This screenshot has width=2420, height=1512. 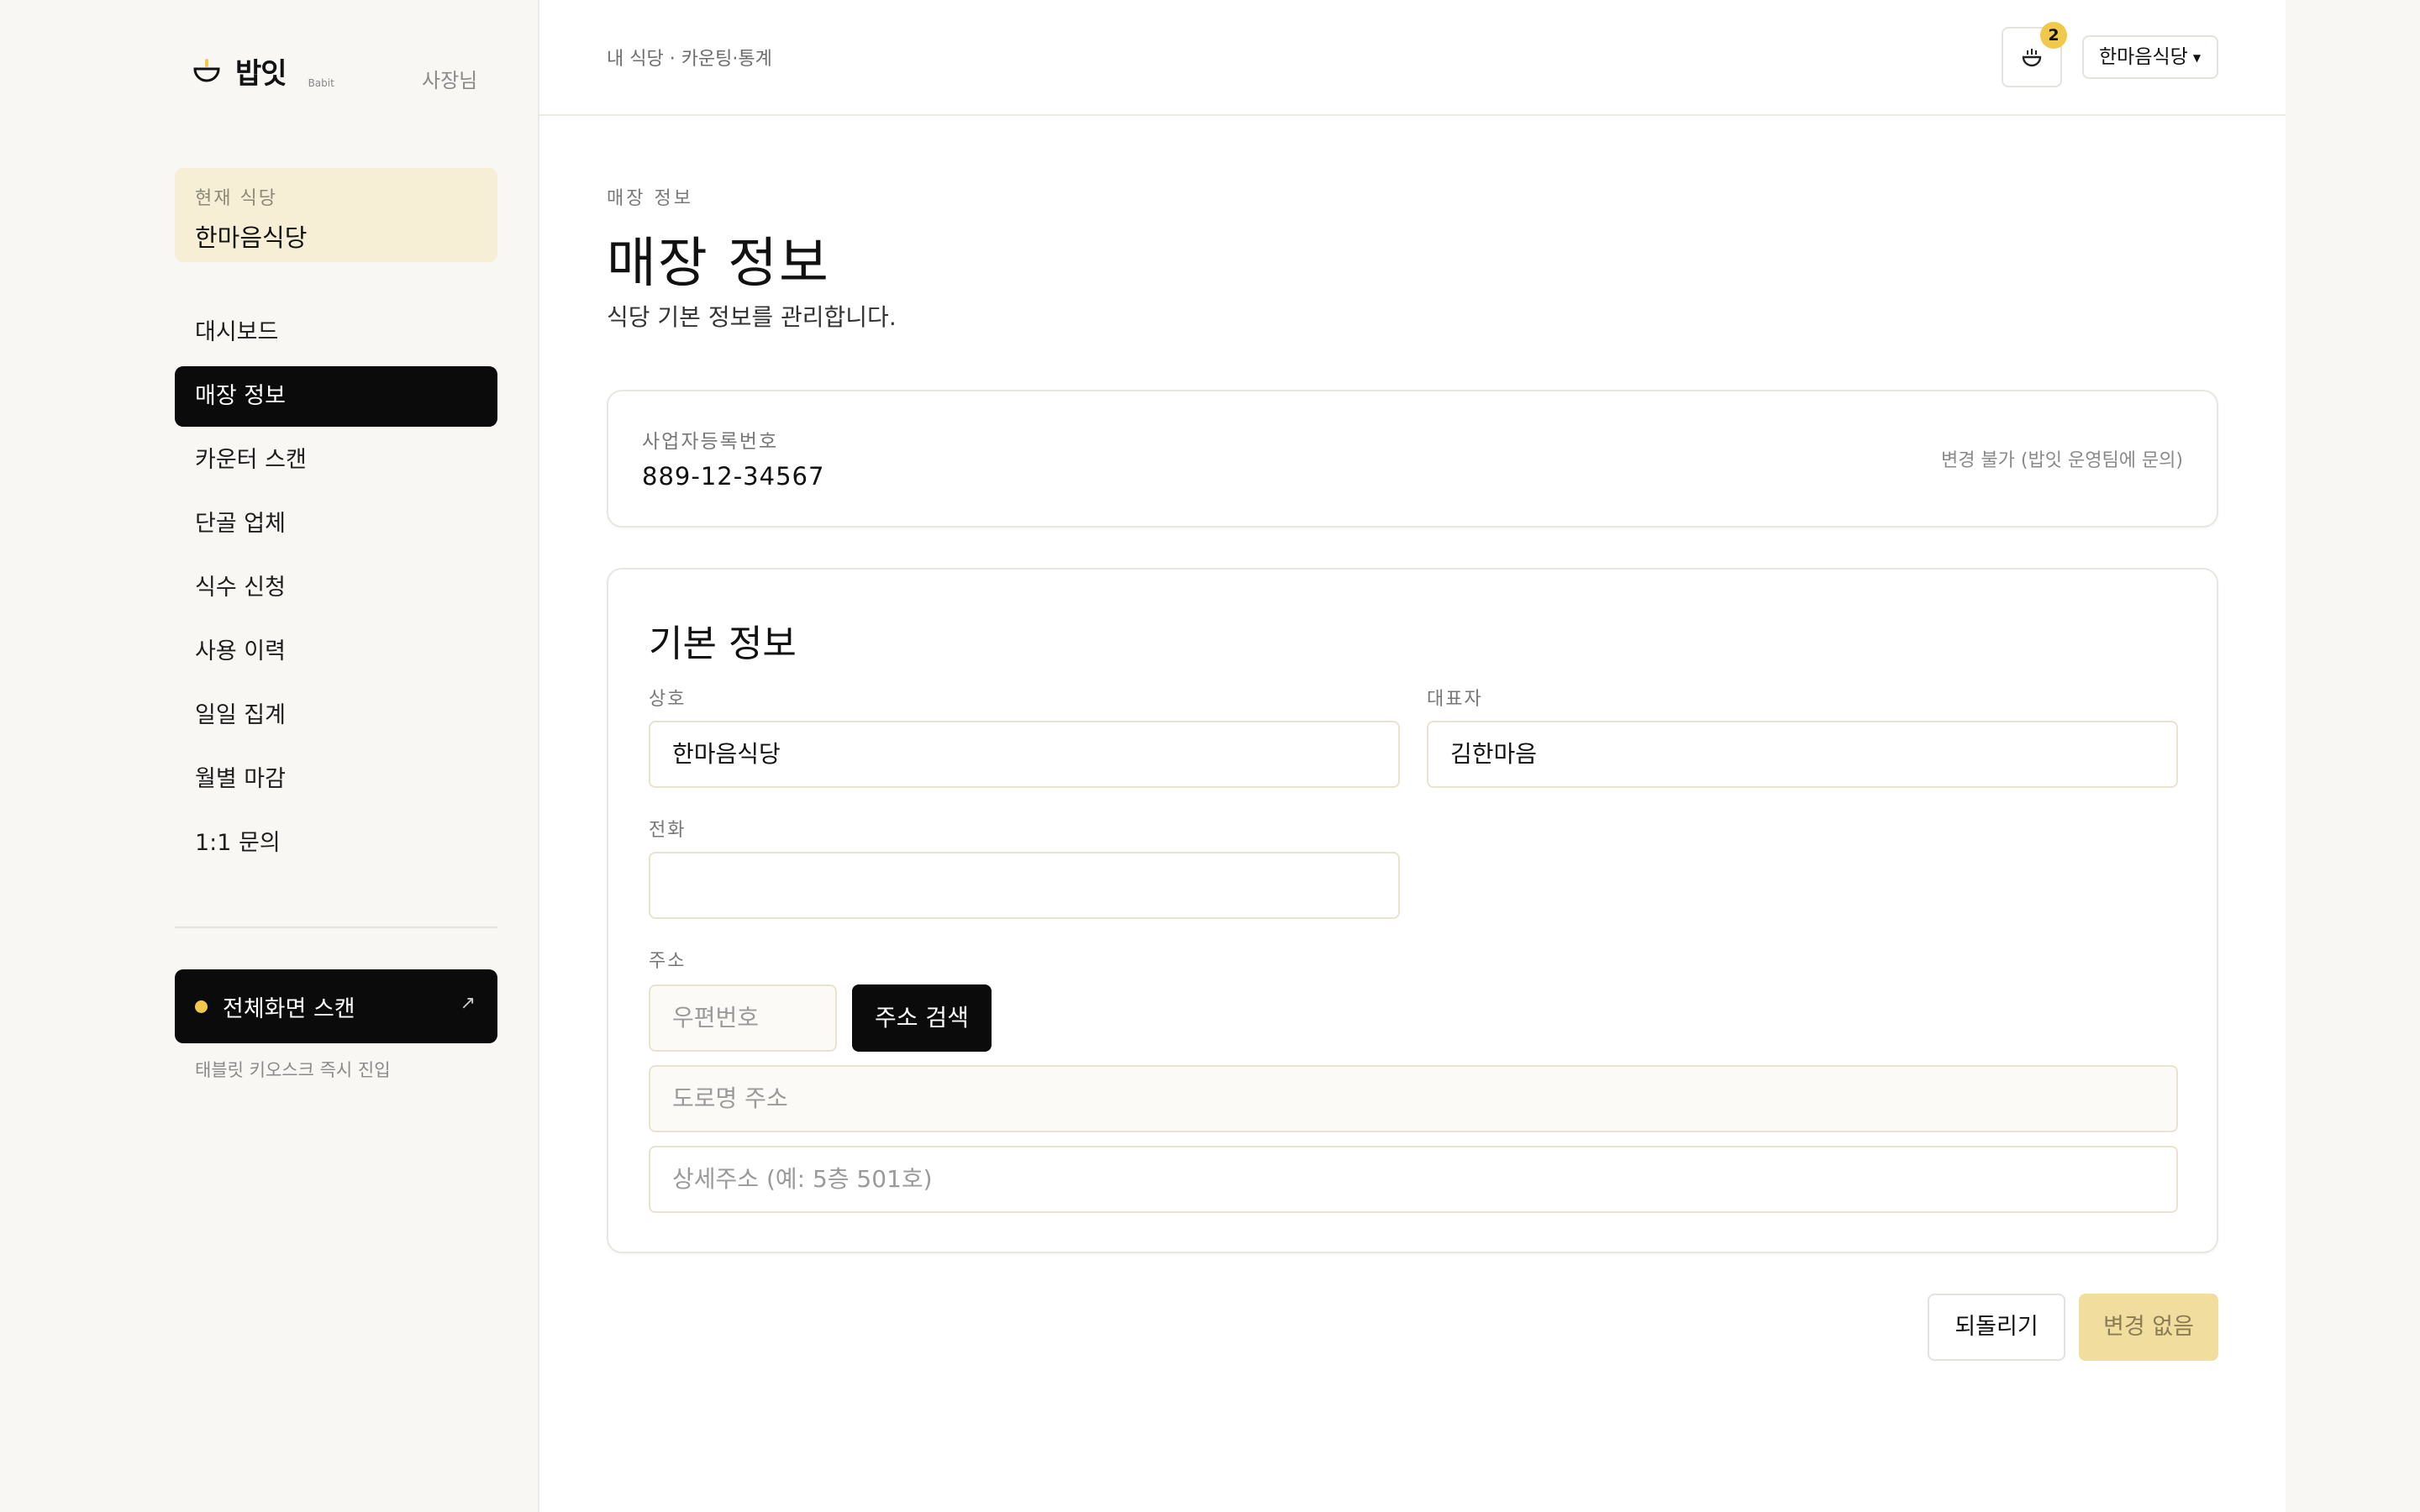 What do you see at coordinates (336, 332) in the screenshot?
I see `sidebar-item-dashboard: 대시보드` at bounding box center [336, 332].